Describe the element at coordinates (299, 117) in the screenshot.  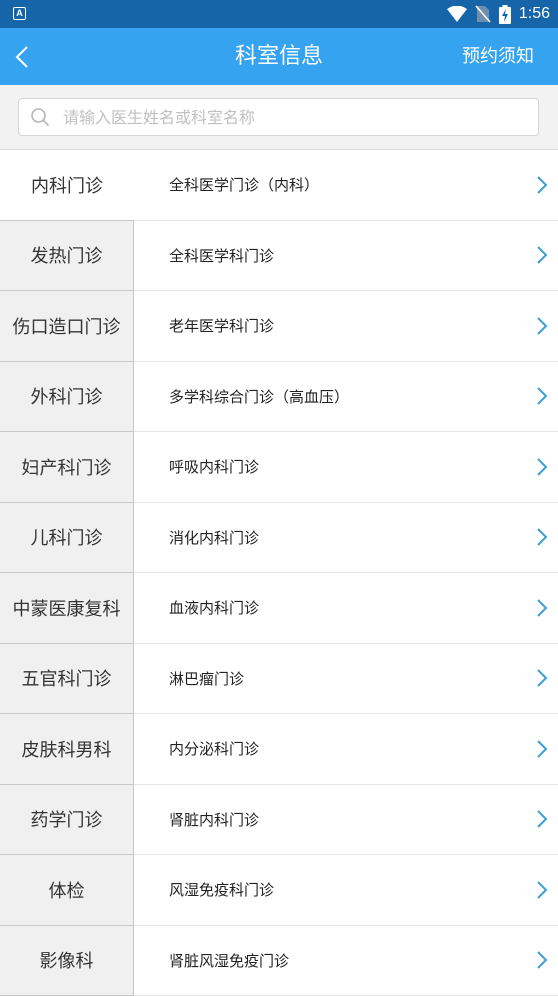
I see `search-input` at that location.